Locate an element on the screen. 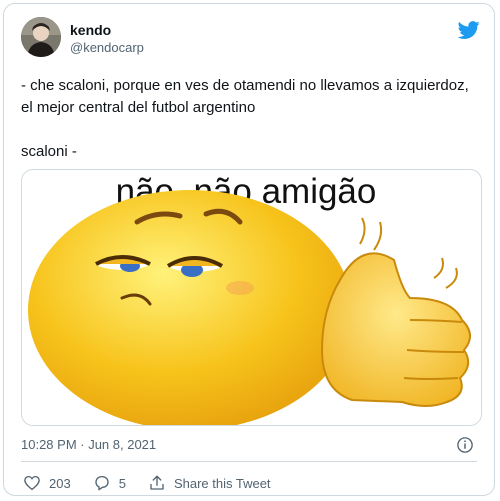 This screenshot has height=501, width=500. avatar is located at coordinates (41, 37).